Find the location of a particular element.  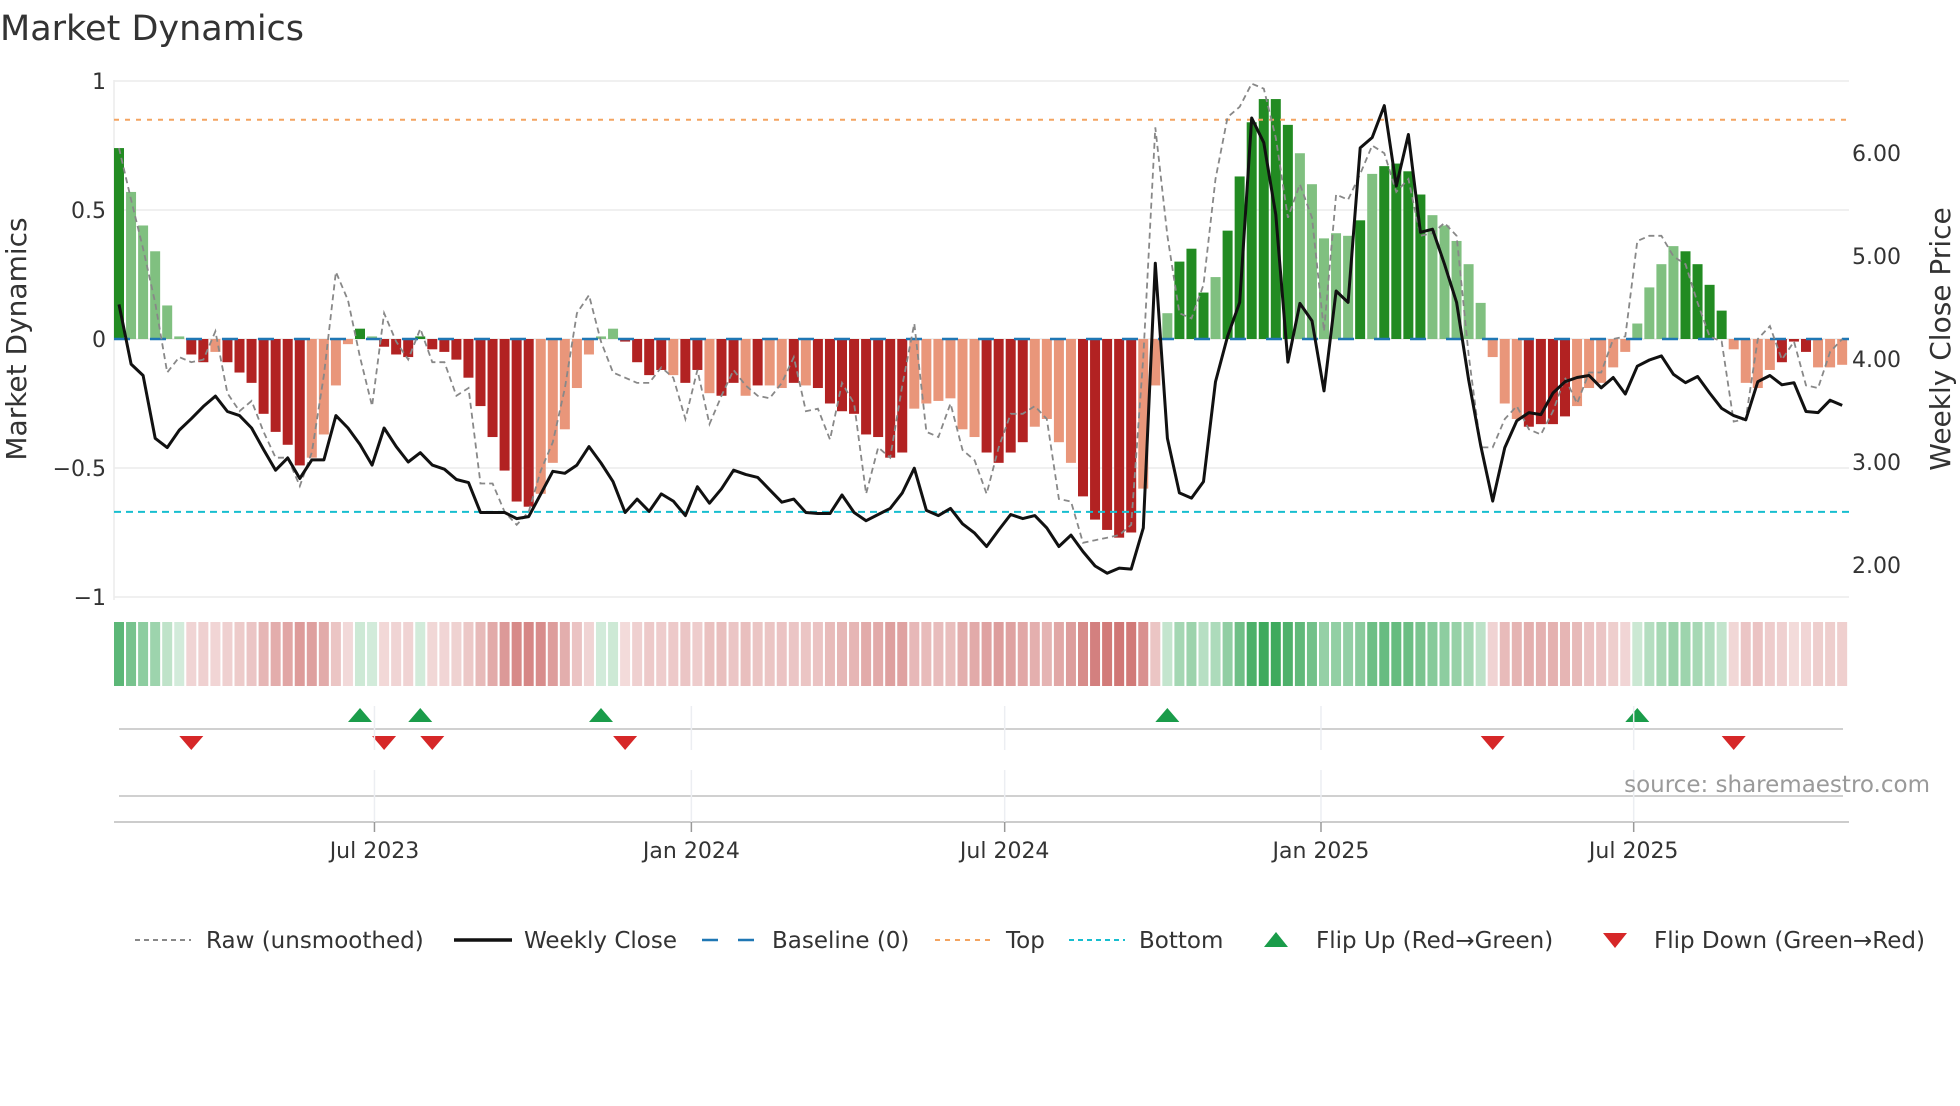

y-tick-label: 0 is located at coordinates (99, 340).